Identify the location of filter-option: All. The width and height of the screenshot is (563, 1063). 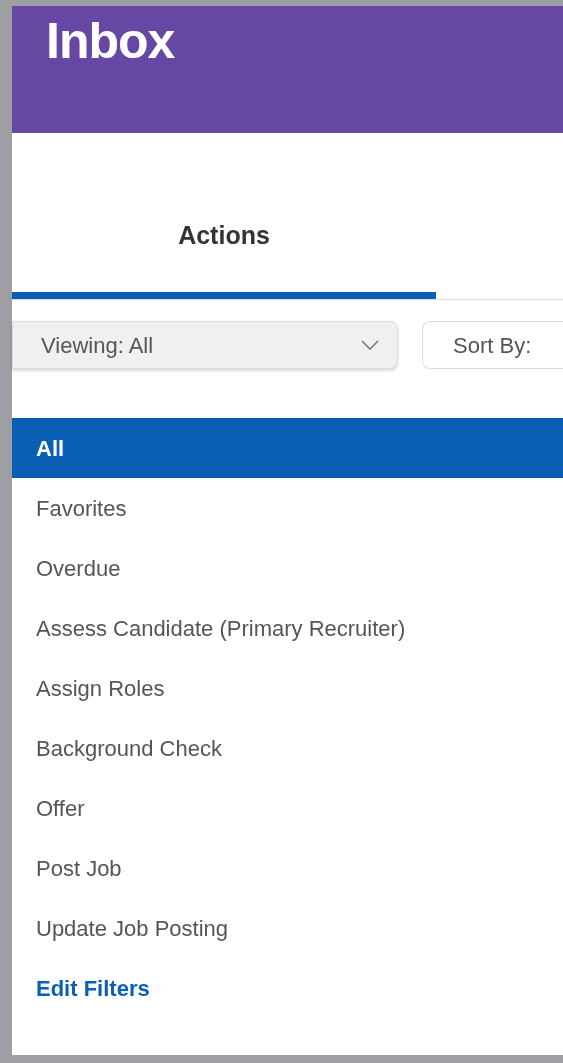
(287, 448).